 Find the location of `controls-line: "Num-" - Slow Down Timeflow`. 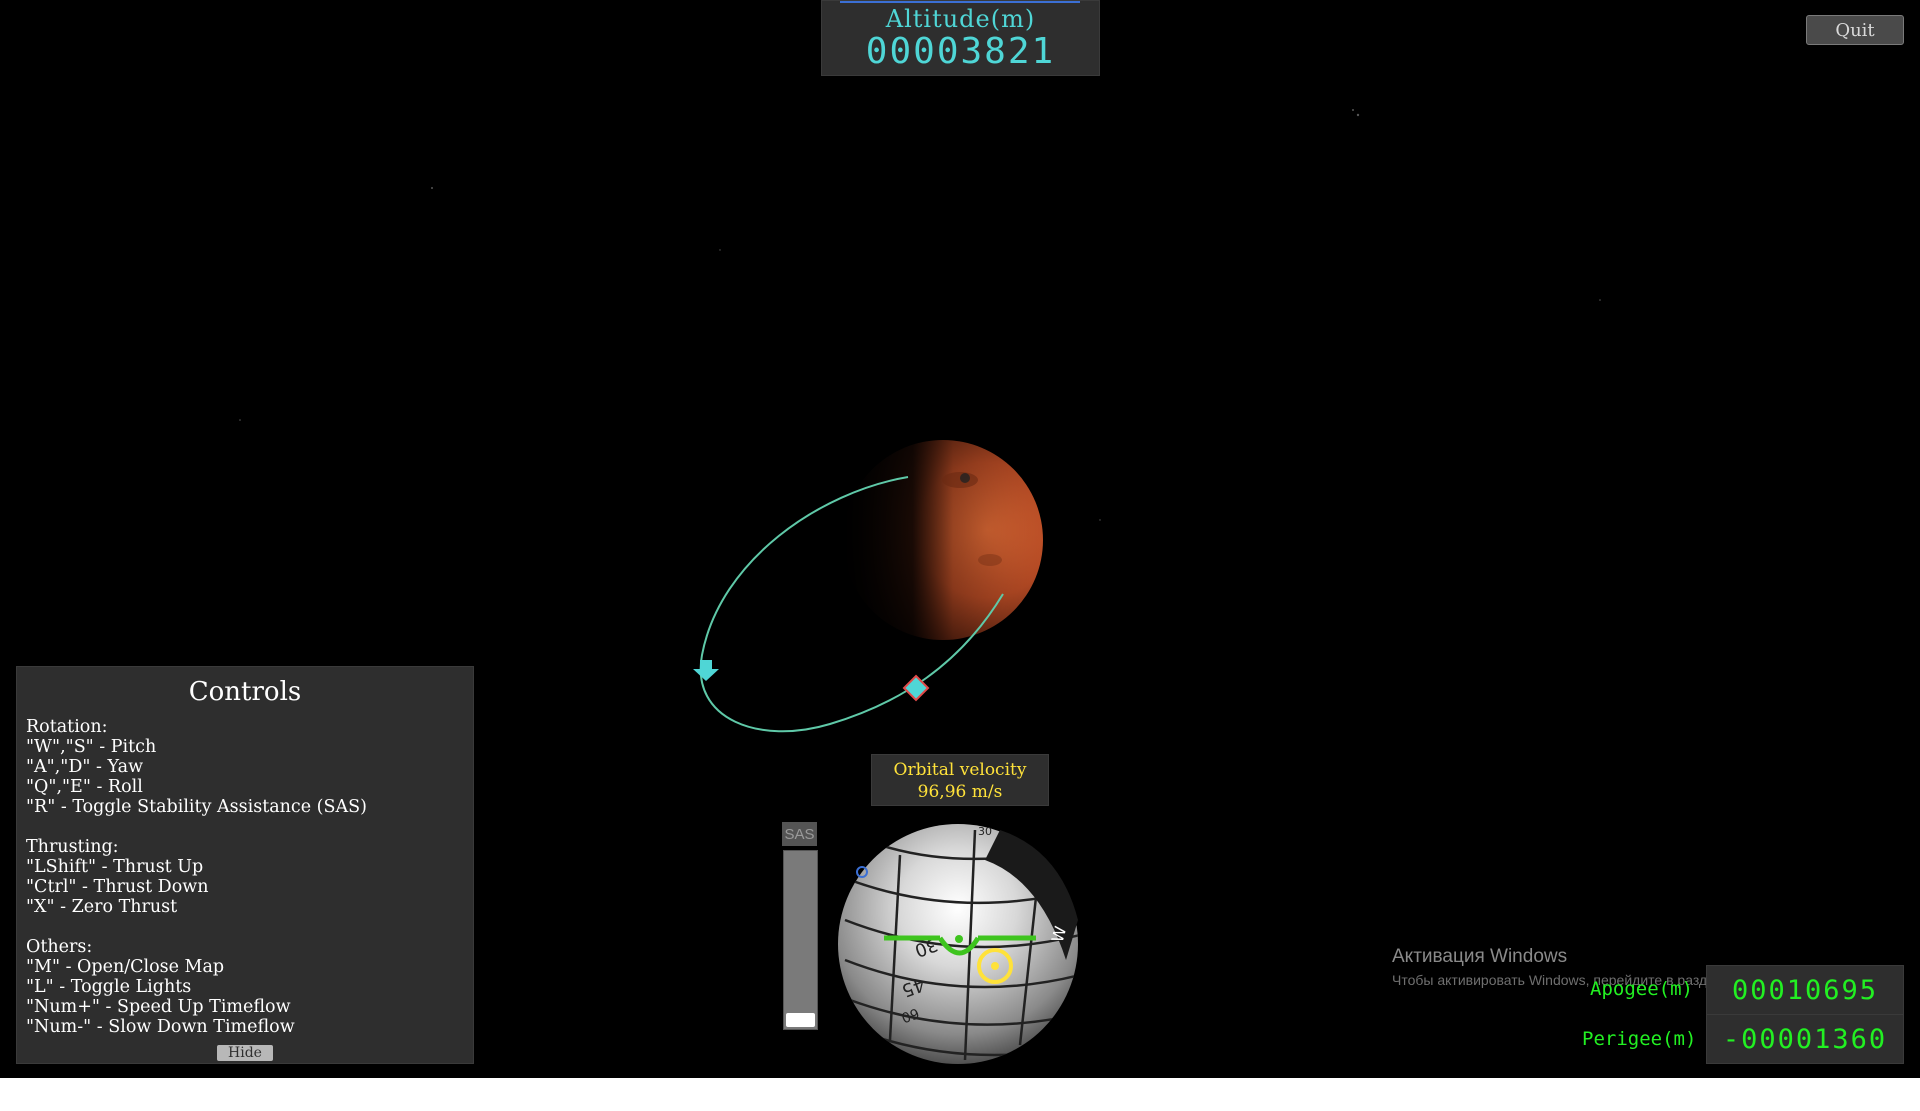

controls-line: "Num-" - Slow Down Timeflow is located at coordinates (160, 1027).